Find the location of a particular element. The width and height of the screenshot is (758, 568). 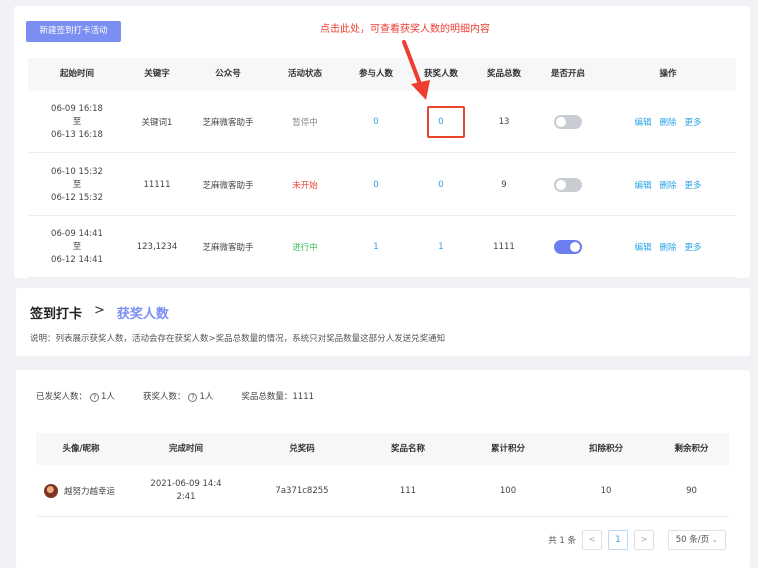

winners-link: 0 is located at coordinates (441, 185).